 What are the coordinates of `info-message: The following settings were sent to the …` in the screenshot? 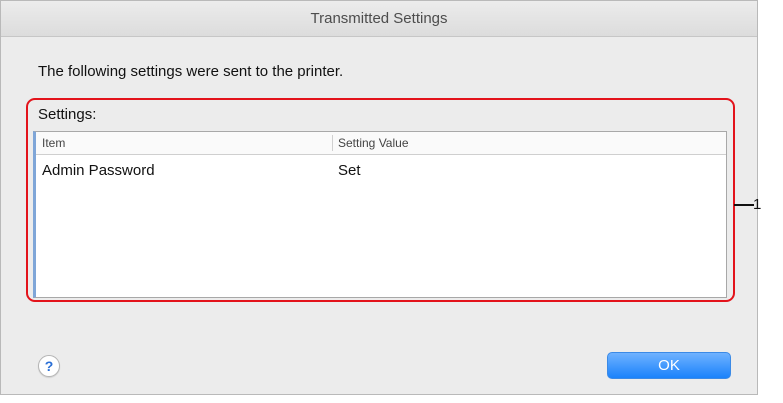 It's located at (191, 71).